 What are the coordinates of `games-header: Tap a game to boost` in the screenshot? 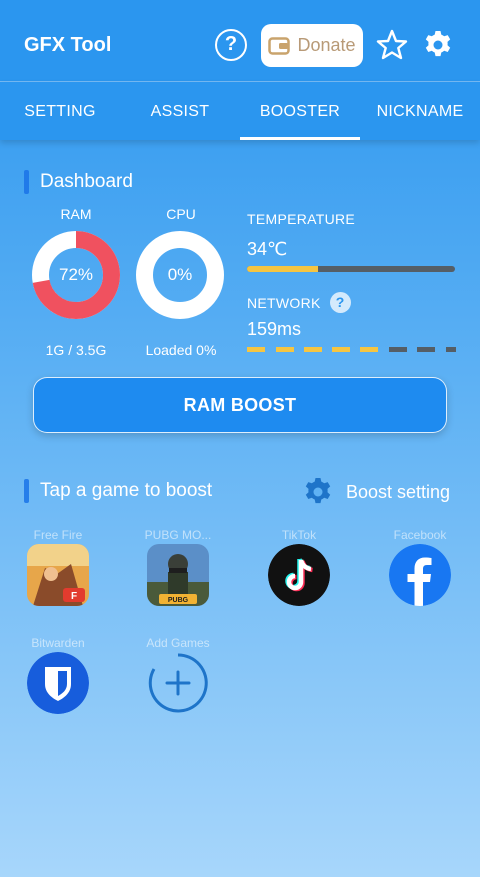 It's located at (118, 491).